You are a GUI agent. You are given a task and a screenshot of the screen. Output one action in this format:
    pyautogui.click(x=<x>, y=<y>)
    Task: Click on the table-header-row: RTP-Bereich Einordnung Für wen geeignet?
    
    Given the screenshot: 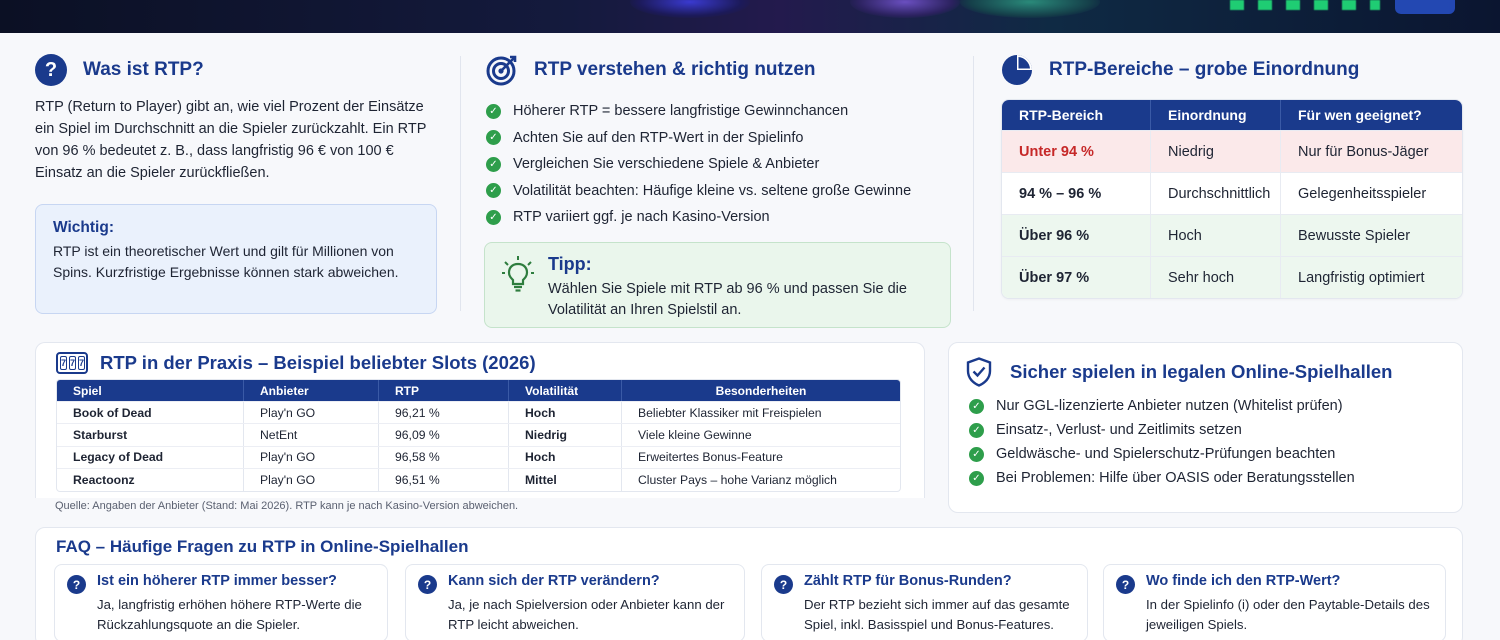 What is the action you would take?
    pyautogui.click(x=1232, y=115)
    